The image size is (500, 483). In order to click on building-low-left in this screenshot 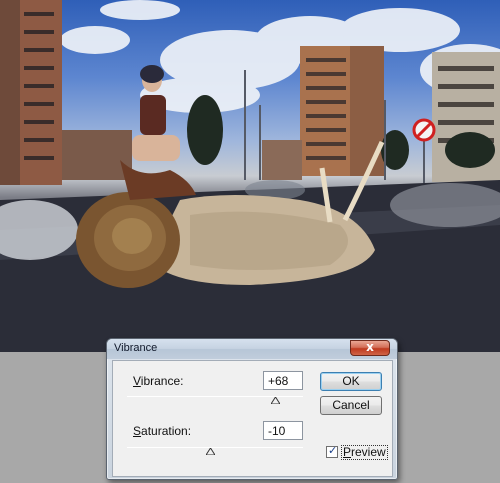, I will do `click(97, 155)`.